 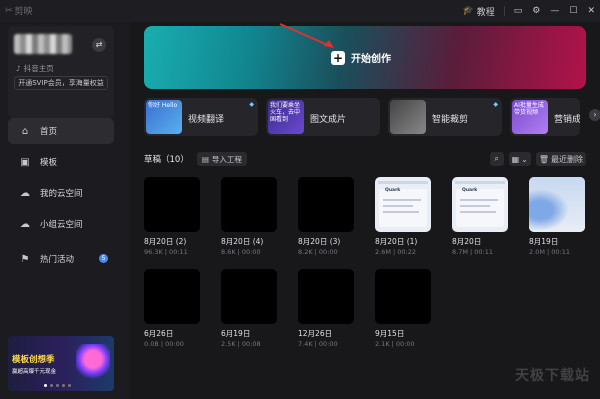 I want to click on maximize-button: ☐, so click(x=573, y=11).